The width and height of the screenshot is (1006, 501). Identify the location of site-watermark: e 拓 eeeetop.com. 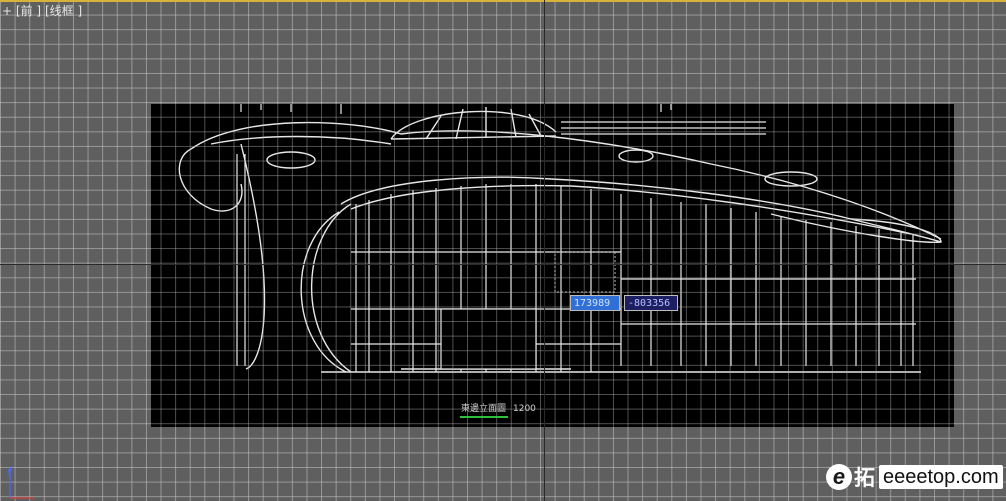
(915, 477).